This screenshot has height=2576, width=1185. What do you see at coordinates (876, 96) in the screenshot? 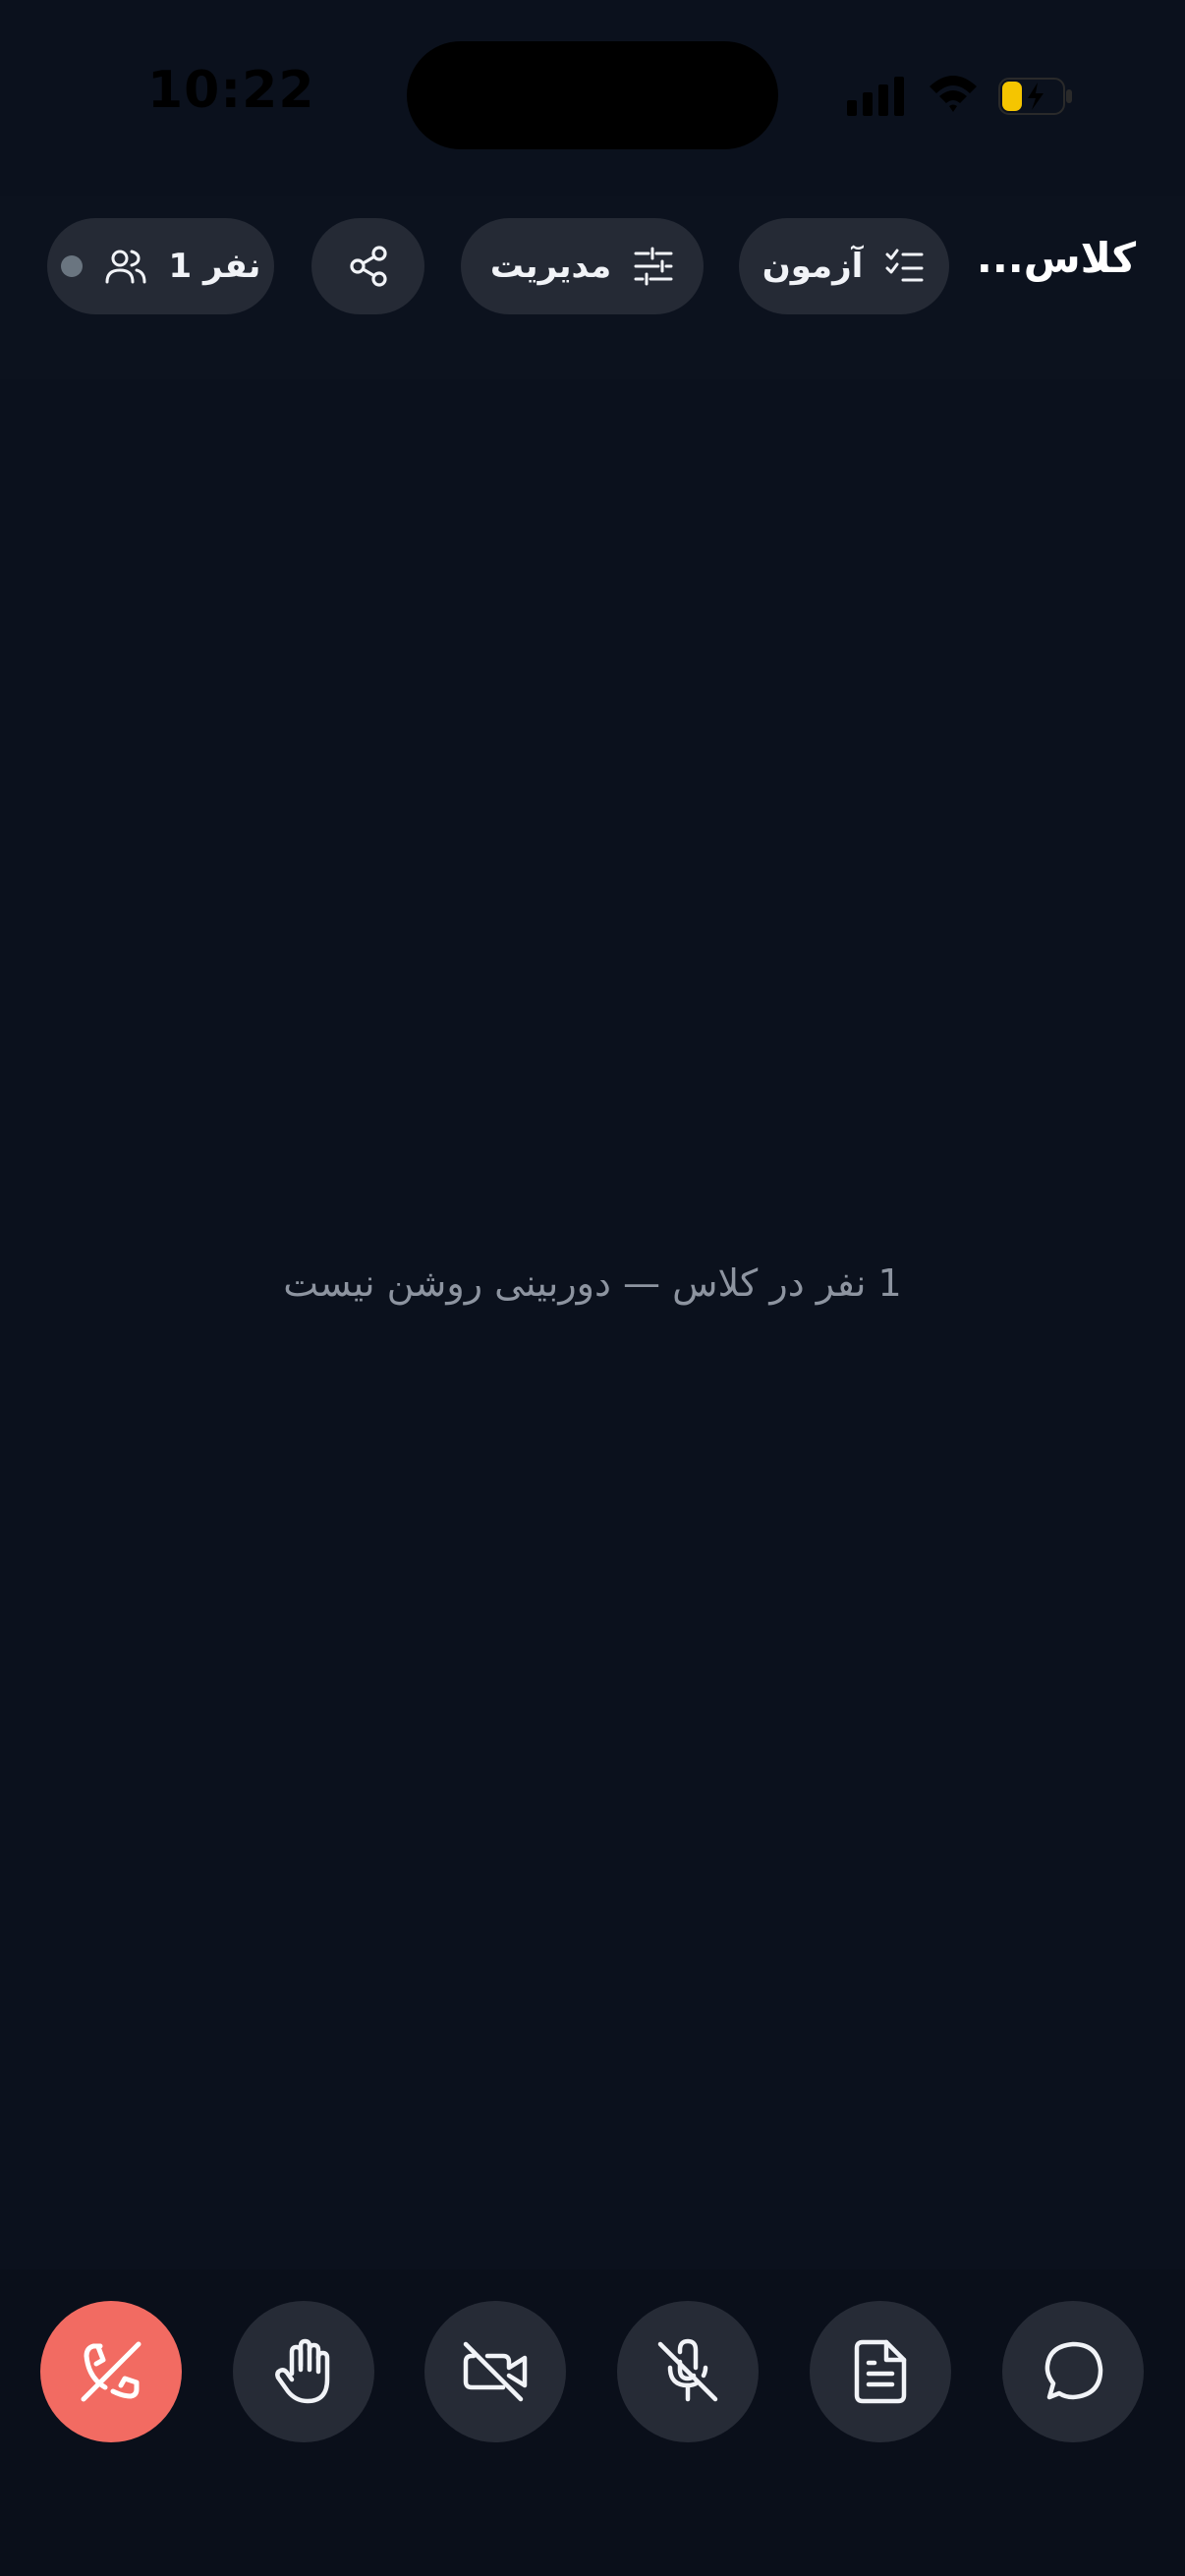
I see `cellular-signal-icon` at bounding box center [876, 96].